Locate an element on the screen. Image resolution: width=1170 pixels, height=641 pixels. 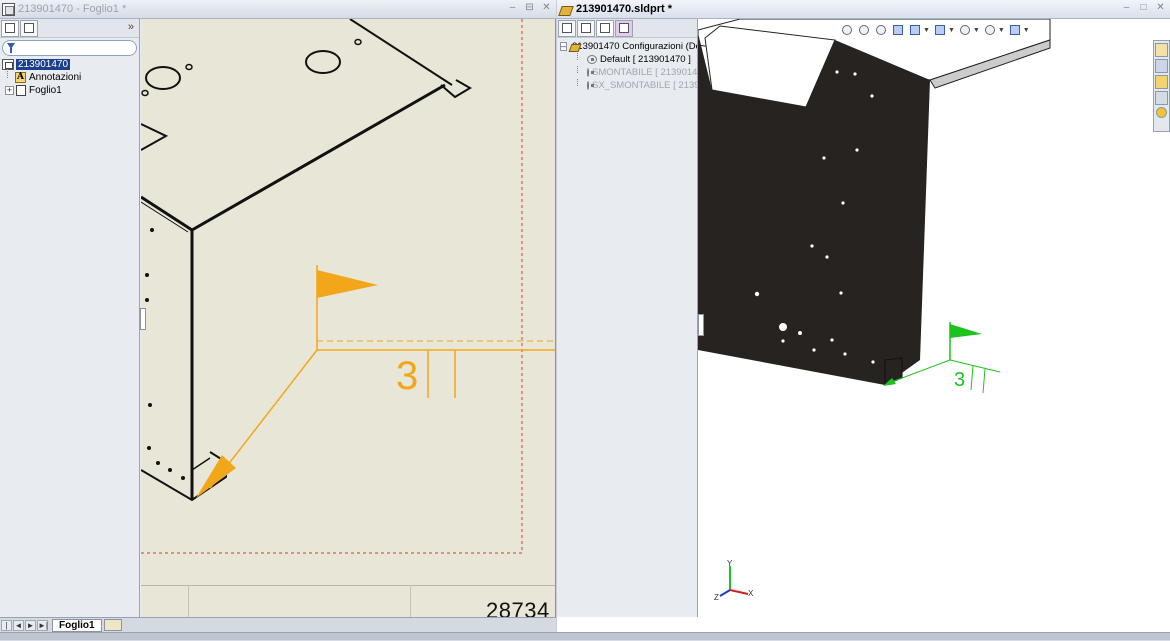
config-item: SMONTABILE [ 213901470_ is located at coordinates (627, 72).